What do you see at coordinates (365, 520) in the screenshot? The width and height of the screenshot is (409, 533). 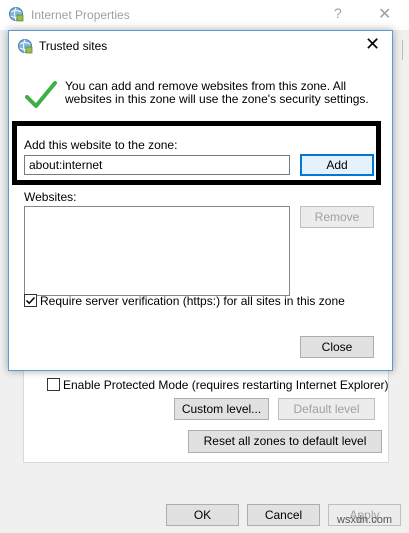 I see `watermark-text: wsxdn.com` at bounding box center [365, 520].